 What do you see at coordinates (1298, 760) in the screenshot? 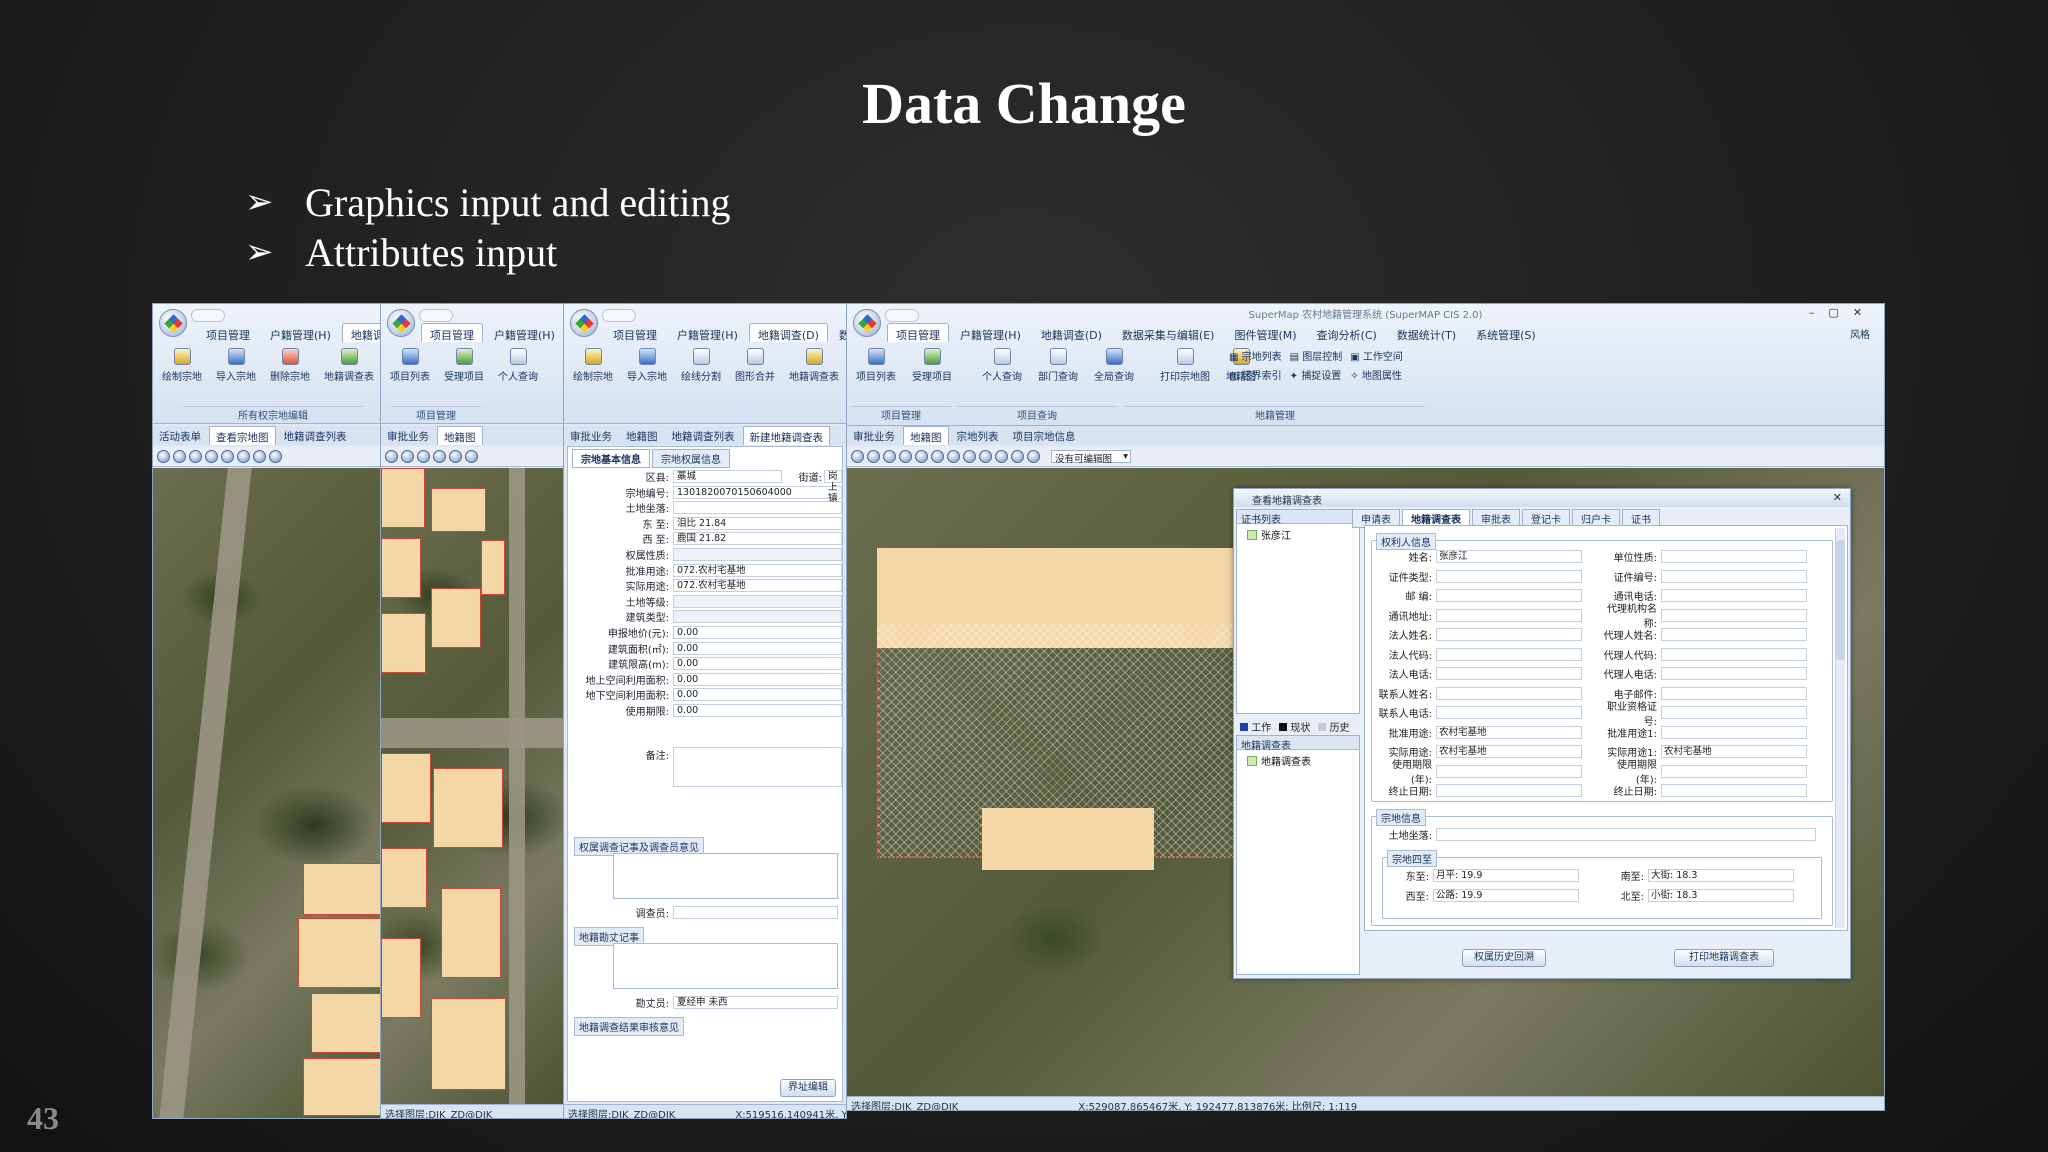
I see `tree-item-survey: 地籍调查表` at bounding box center [1298, 760].